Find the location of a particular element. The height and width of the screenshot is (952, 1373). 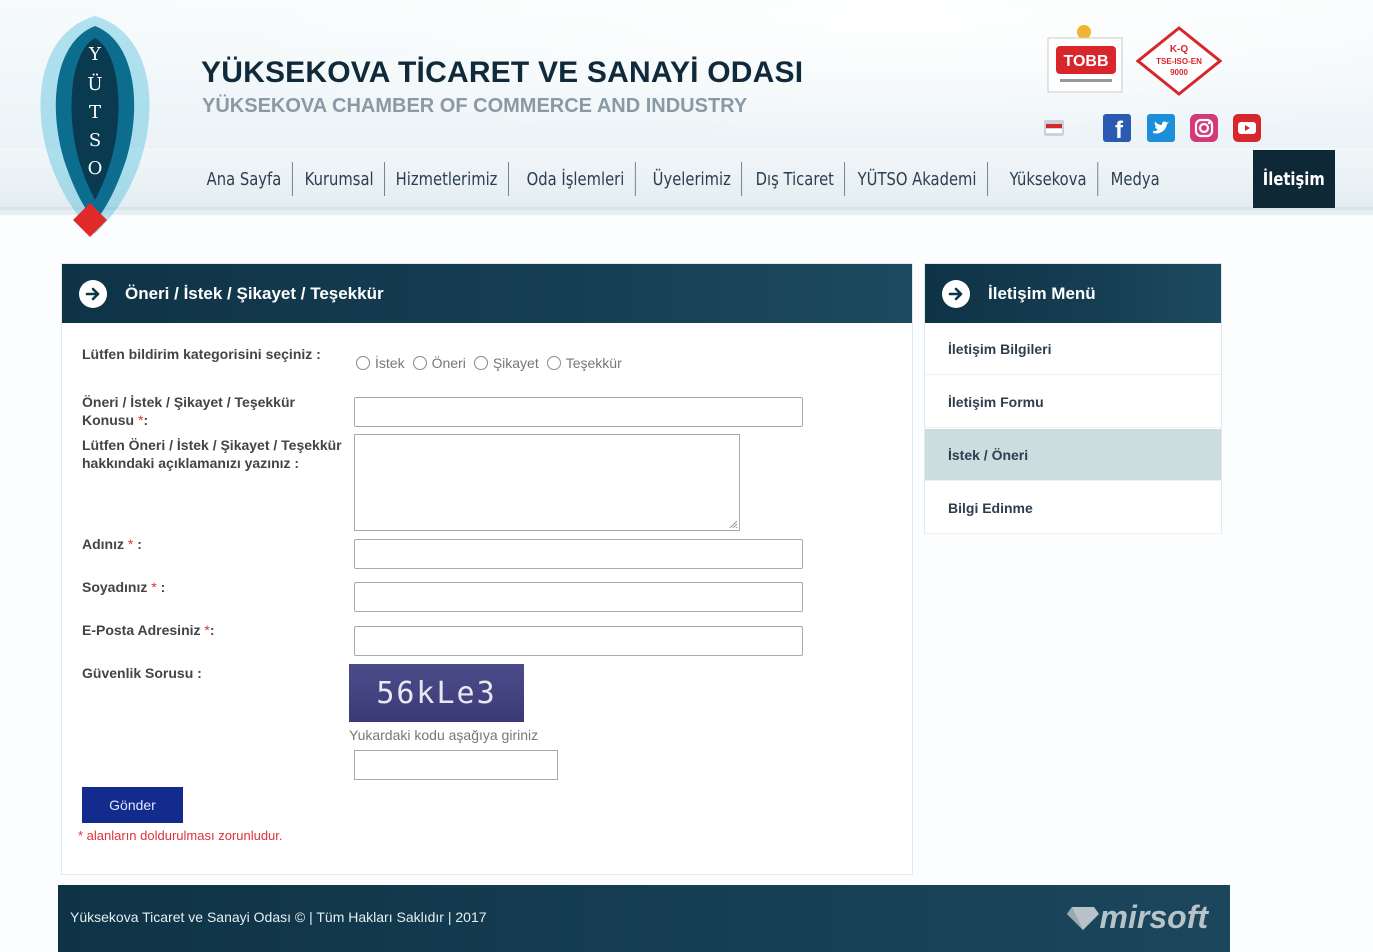

iso-label: TSE-ISO-EN is located at coordinates (1179, 61).